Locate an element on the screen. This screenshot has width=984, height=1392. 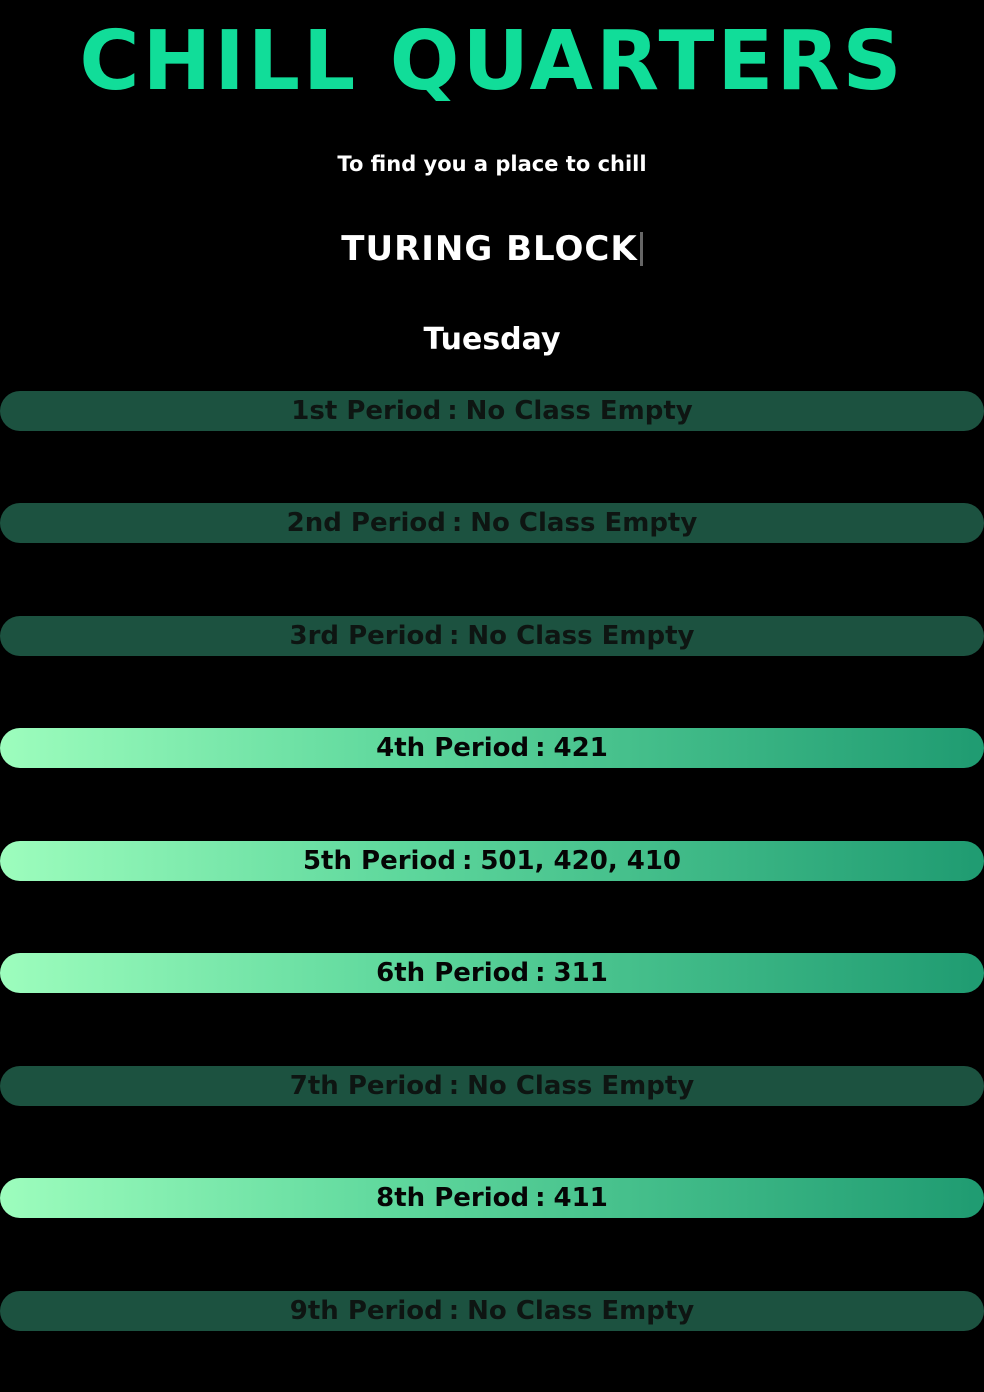
period-value: 501, 420, 410 is located at coordinates (581, 861).